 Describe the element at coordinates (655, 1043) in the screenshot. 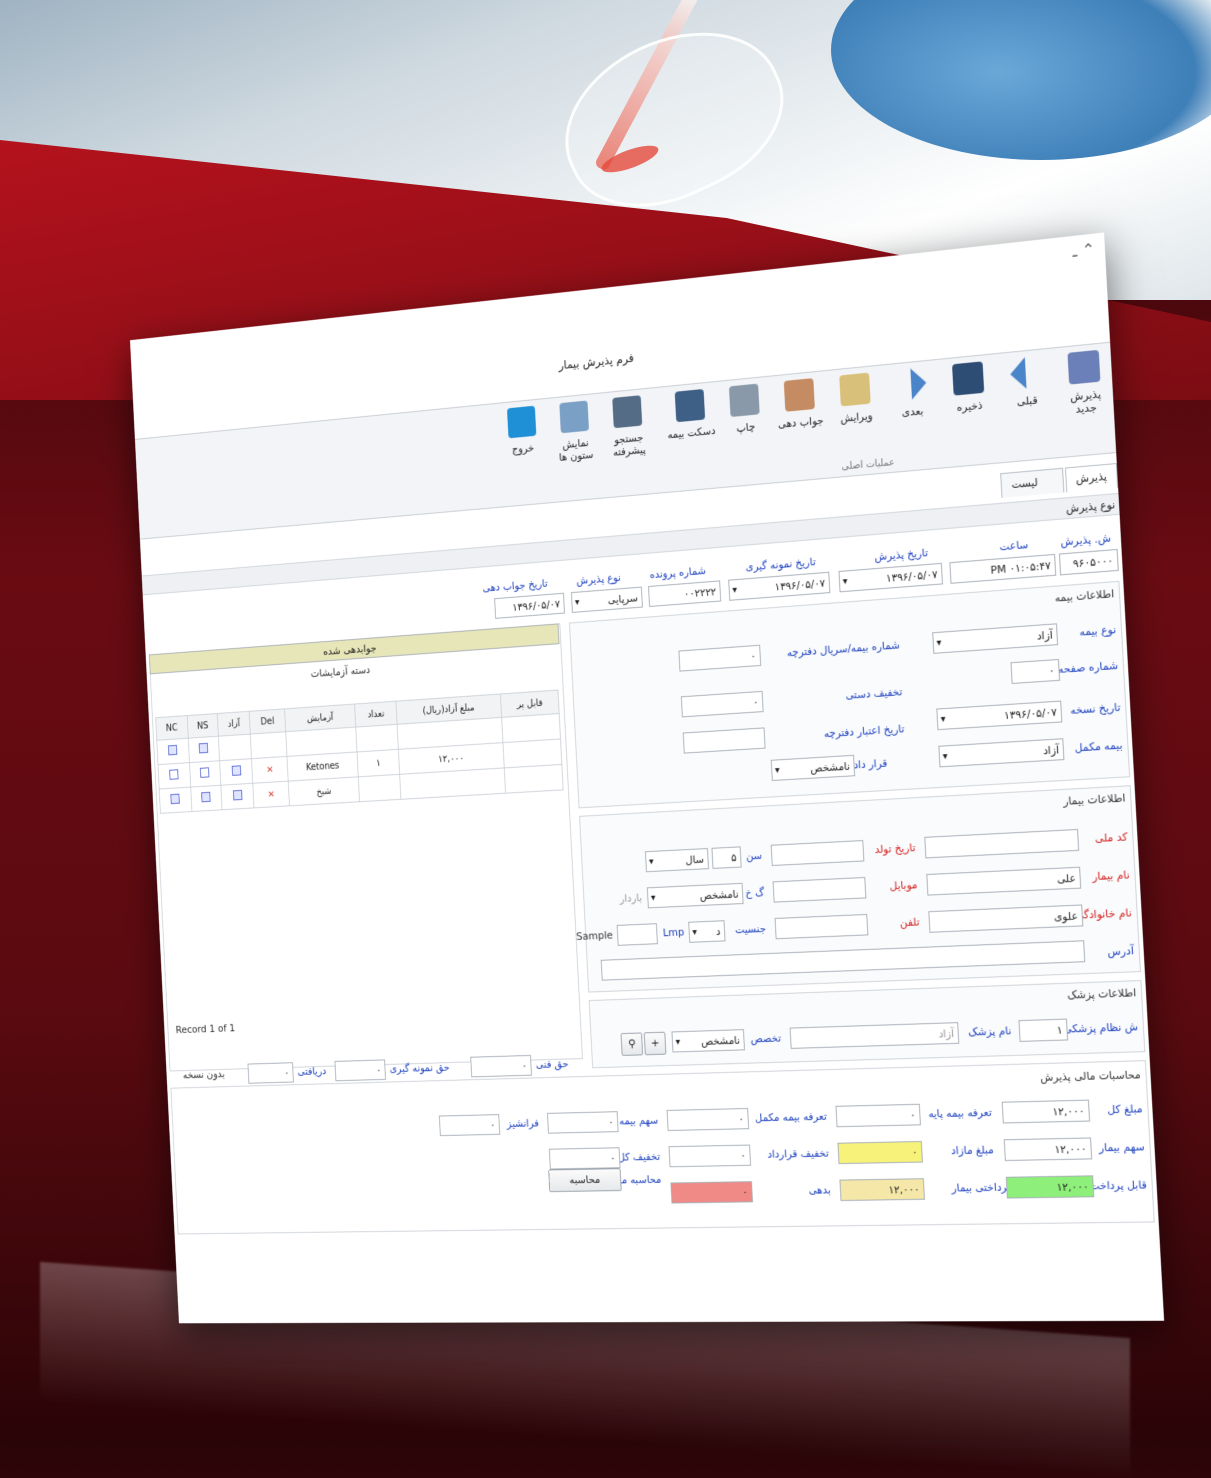

I see `add-doctor-button: +` at that location.